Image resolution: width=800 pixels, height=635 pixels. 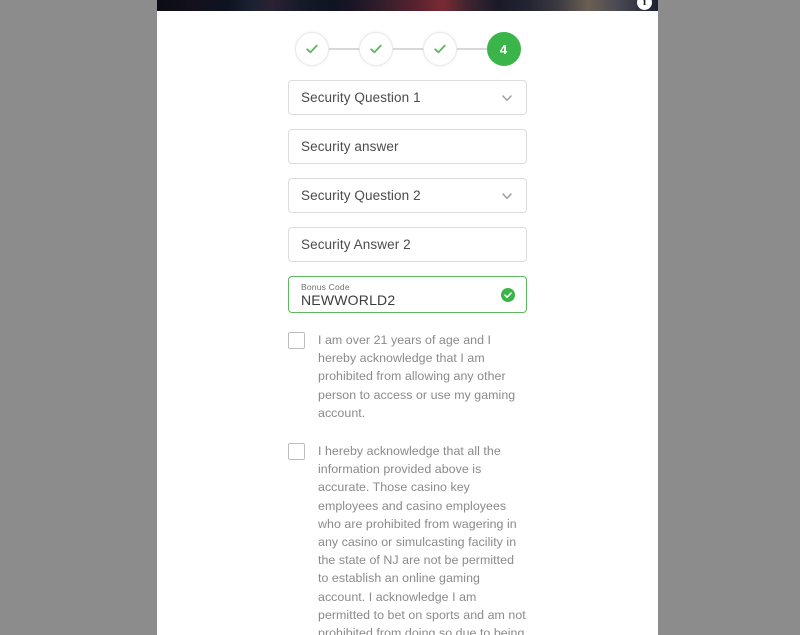 What do you see at coordinates (407, 294) in the screenshot?
I see `bonus-code-input: Bonus Code NEWWORLD2` at bounding box center [407, 294].